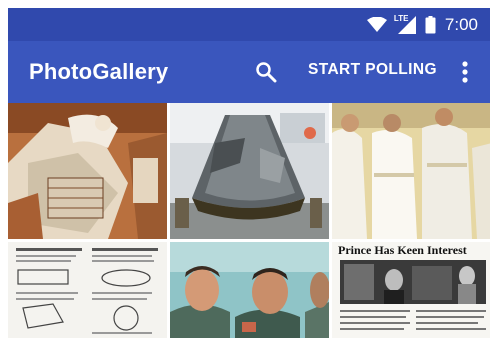 The width and height of the screenshot is (490, 338). I want to click on photo-officers-in-white, so click(411, 171).